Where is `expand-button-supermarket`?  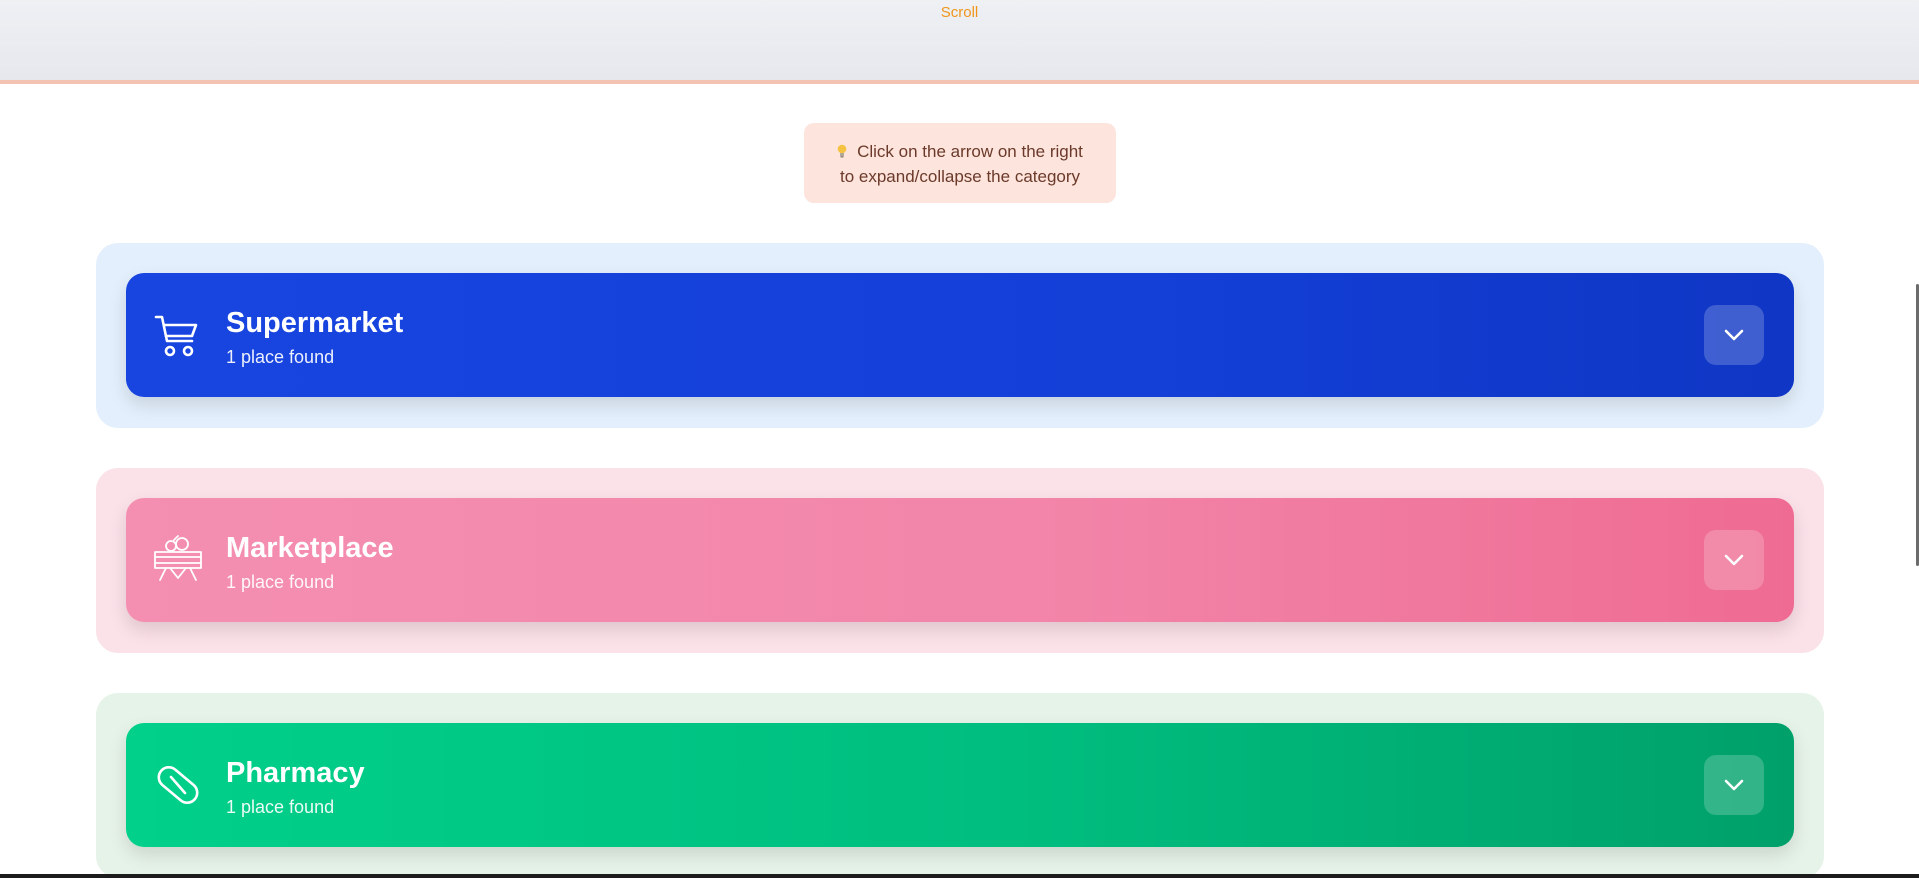 expand-button-supermarket is located at coordinates (1734, 335).